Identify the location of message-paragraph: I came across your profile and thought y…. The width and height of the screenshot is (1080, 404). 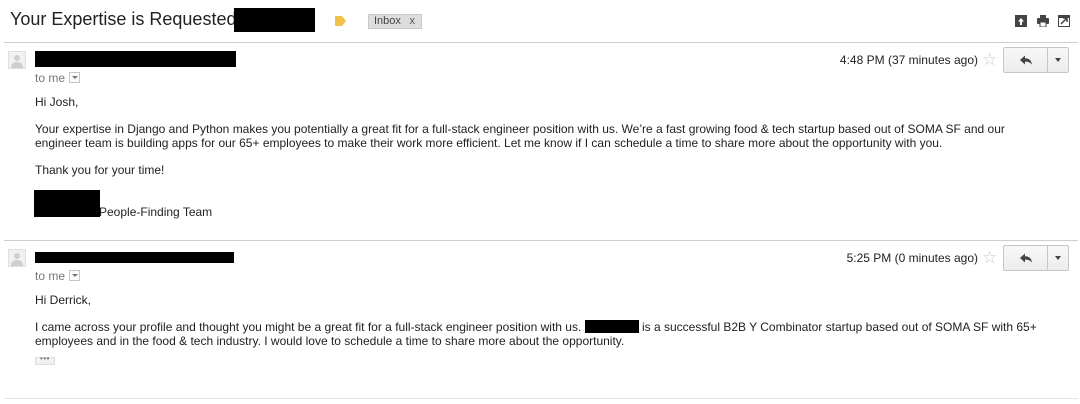
(540, 334).